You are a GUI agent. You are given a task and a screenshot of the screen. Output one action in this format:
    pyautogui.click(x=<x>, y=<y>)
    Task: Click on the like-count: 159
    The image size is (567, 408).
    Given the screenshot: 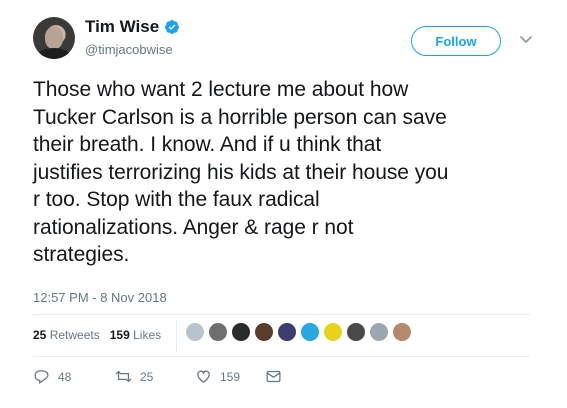 What is the action you would take?
    pyautogui.click(x=230, y=376)
    